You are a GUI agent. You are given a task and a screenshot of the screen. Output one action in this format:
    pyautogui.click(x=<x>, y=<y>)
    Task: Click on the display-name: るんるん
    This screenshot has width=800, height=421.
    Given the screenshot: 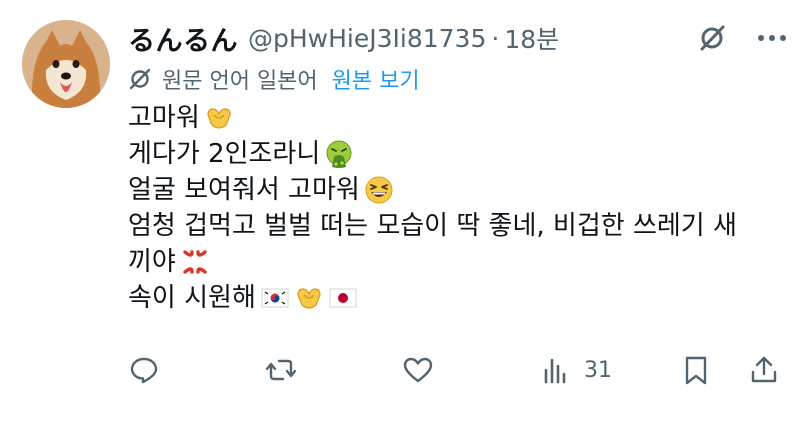 What is the action you would take?
    pyautogui.click(x=183, y=38)
    